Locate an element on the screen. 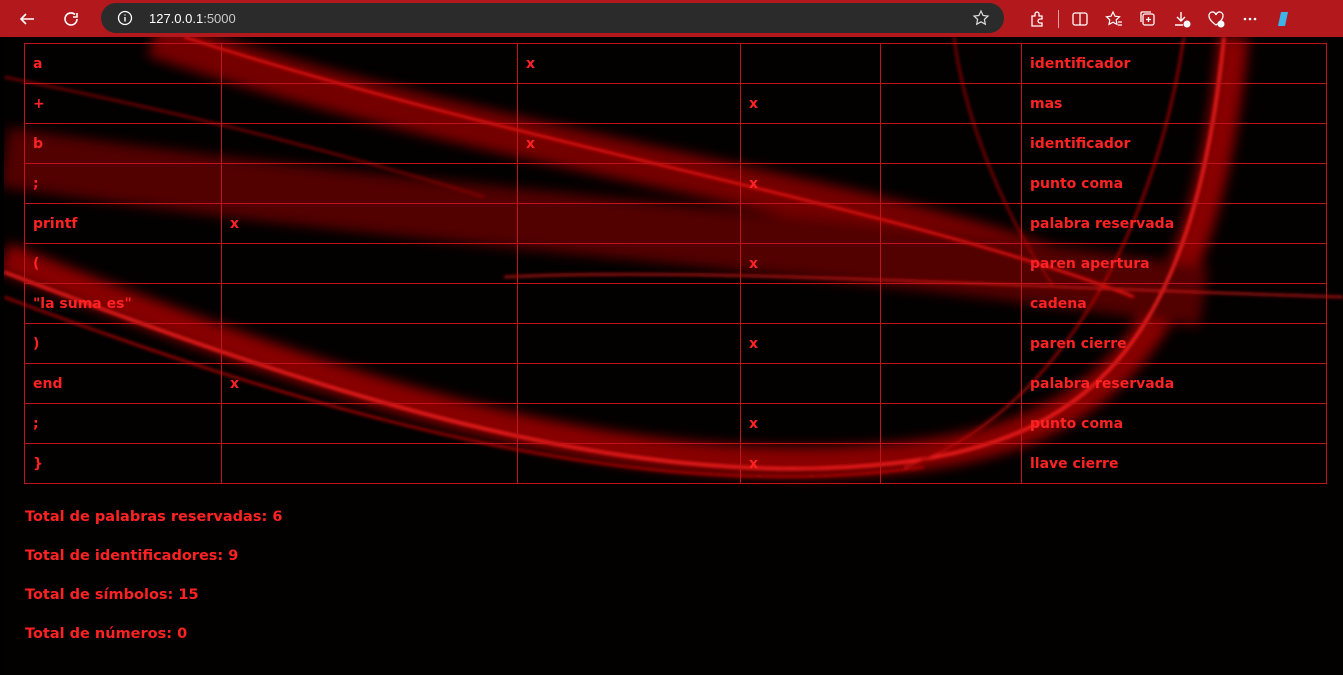  table-cell: punto coma is located at coordinates (1174, 183).